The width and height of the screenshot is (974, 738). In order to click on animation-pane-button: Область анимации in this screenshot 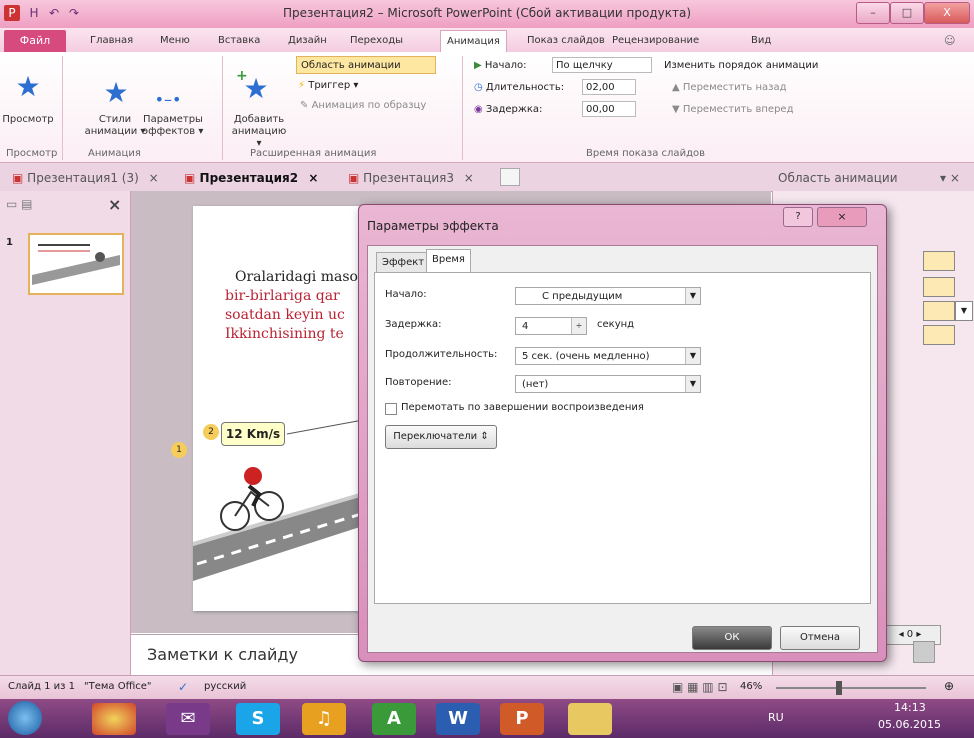, I will do `click(366, 65)`.